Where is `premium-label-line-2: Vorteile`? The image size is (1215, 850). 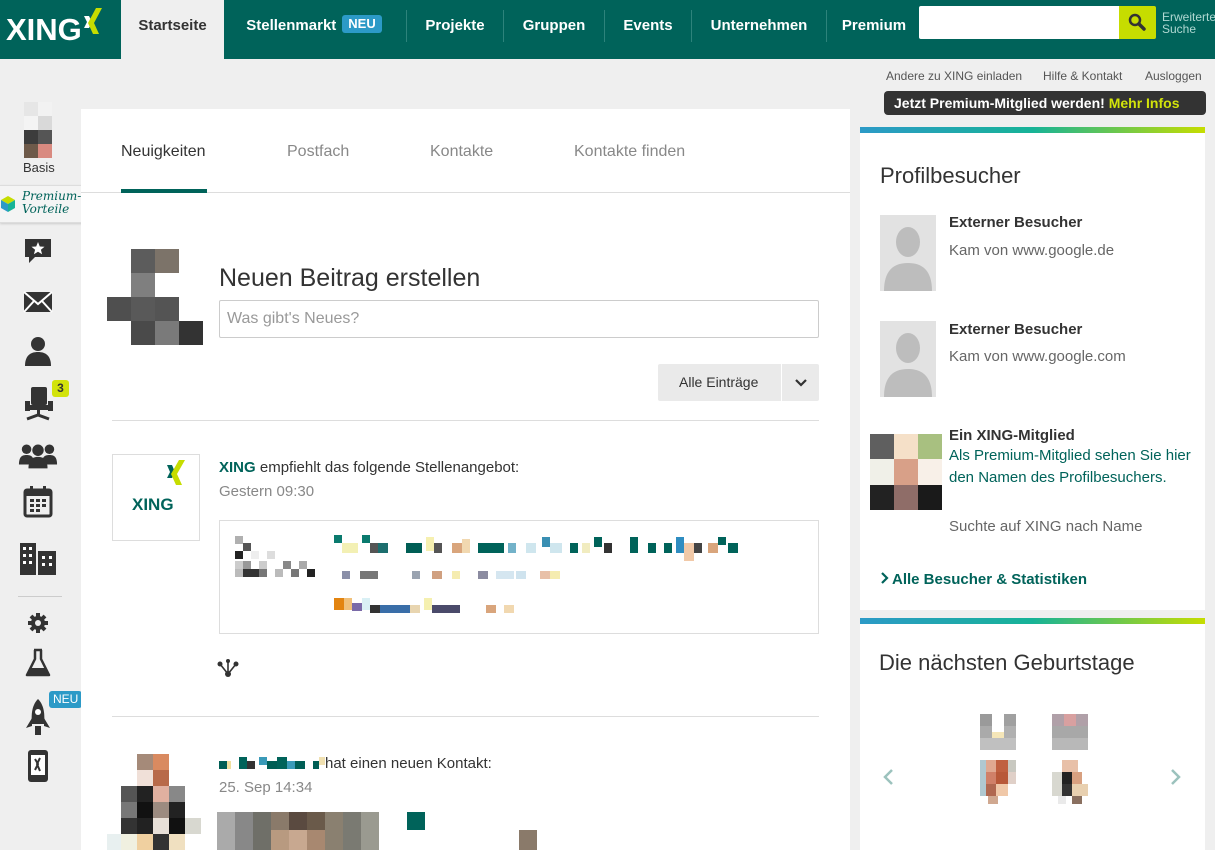 premium-label-line-2: Vorteile is located at coordinates (46, 209).